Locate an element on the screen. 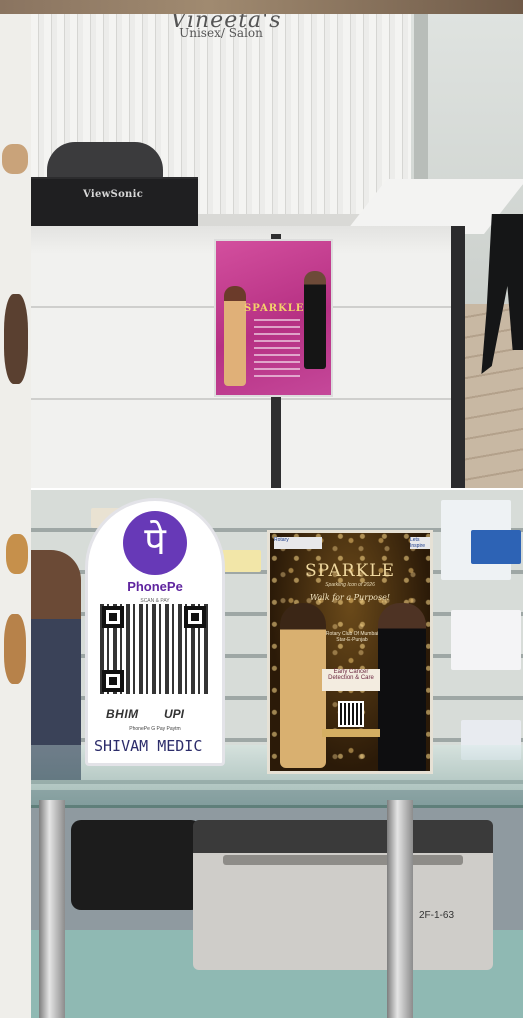 This screenshot has width=523, height=1018. tuxedo-man is located at coordinates (402, 687).